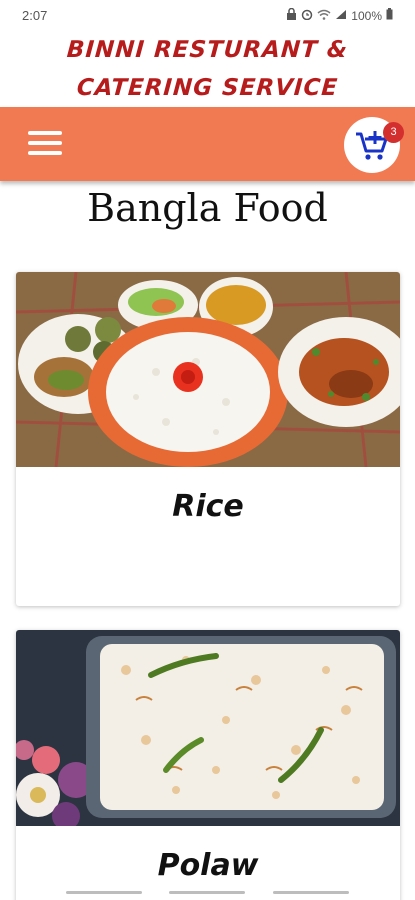  What do you see at coordinates (324, 16) in the screenshot?
I see `wifi-icon` at bounding box center [324, 16].